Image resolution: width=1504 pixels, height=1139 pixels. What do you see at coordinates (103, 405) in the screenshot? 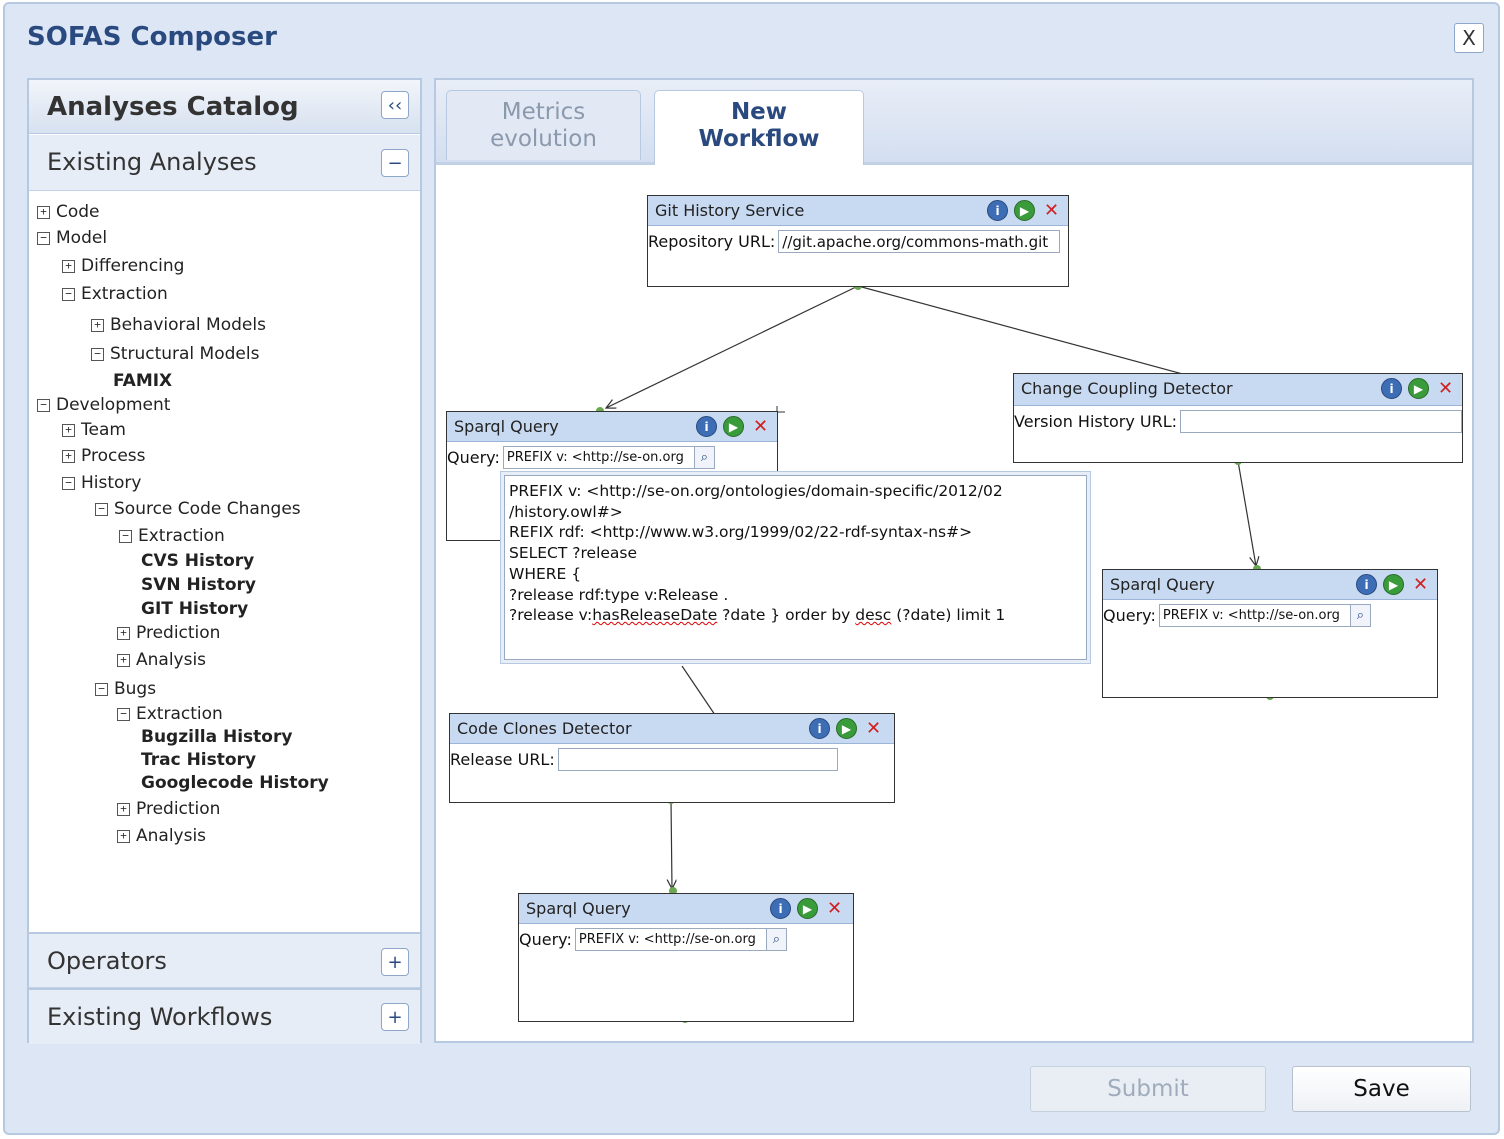
I see `tree-item: − Development` at bounding box center [103, 405].